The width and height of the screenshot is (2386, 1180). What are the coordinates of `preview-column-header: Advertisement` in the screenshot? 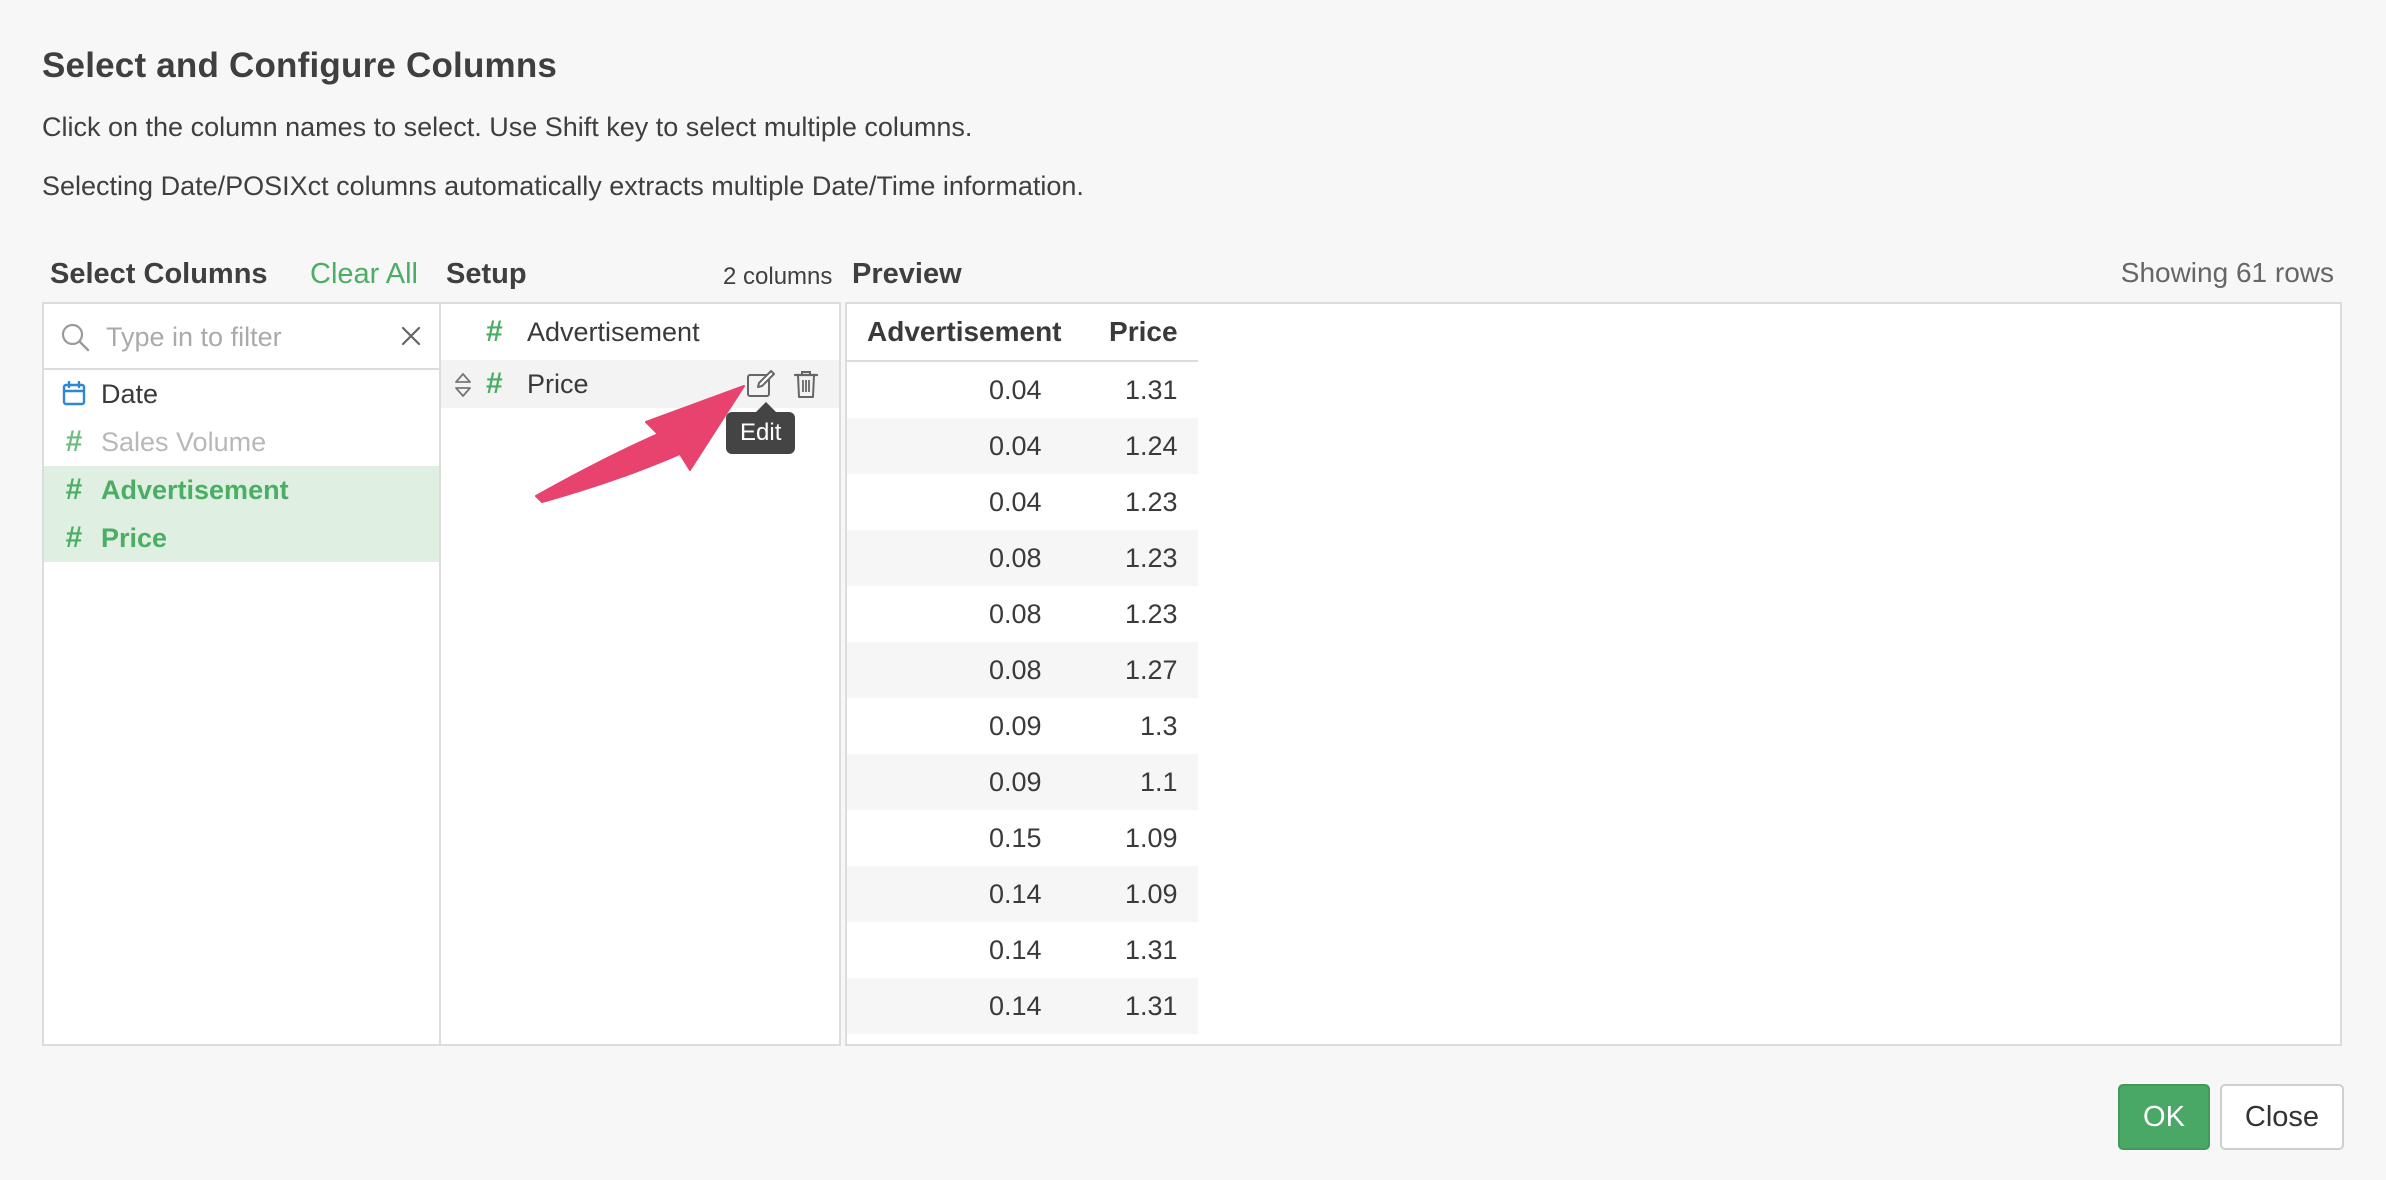 It's located at (954, 333).